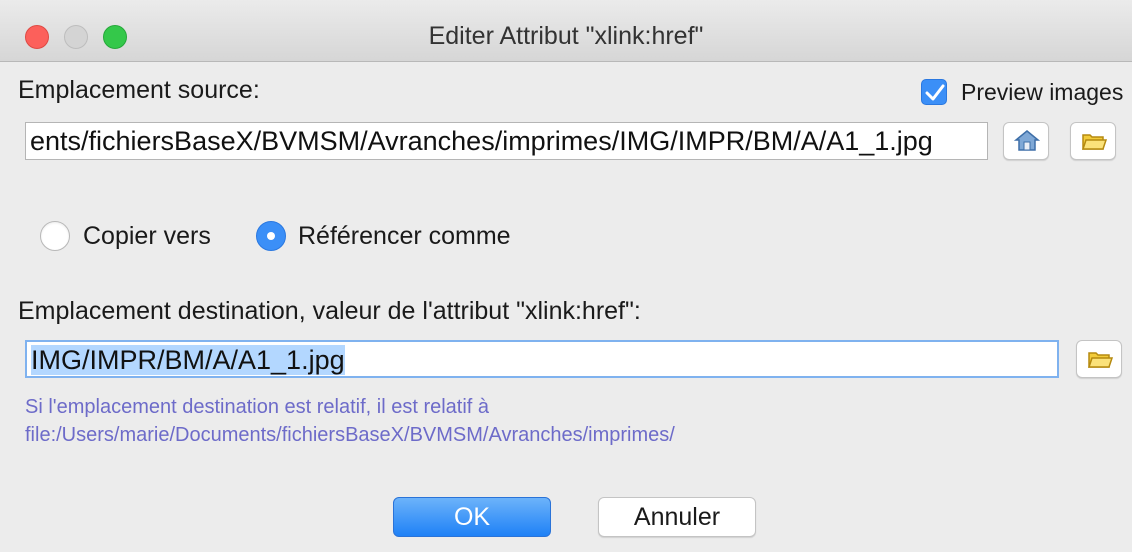  I want to click on browse-source-button, so click(1093, 141).